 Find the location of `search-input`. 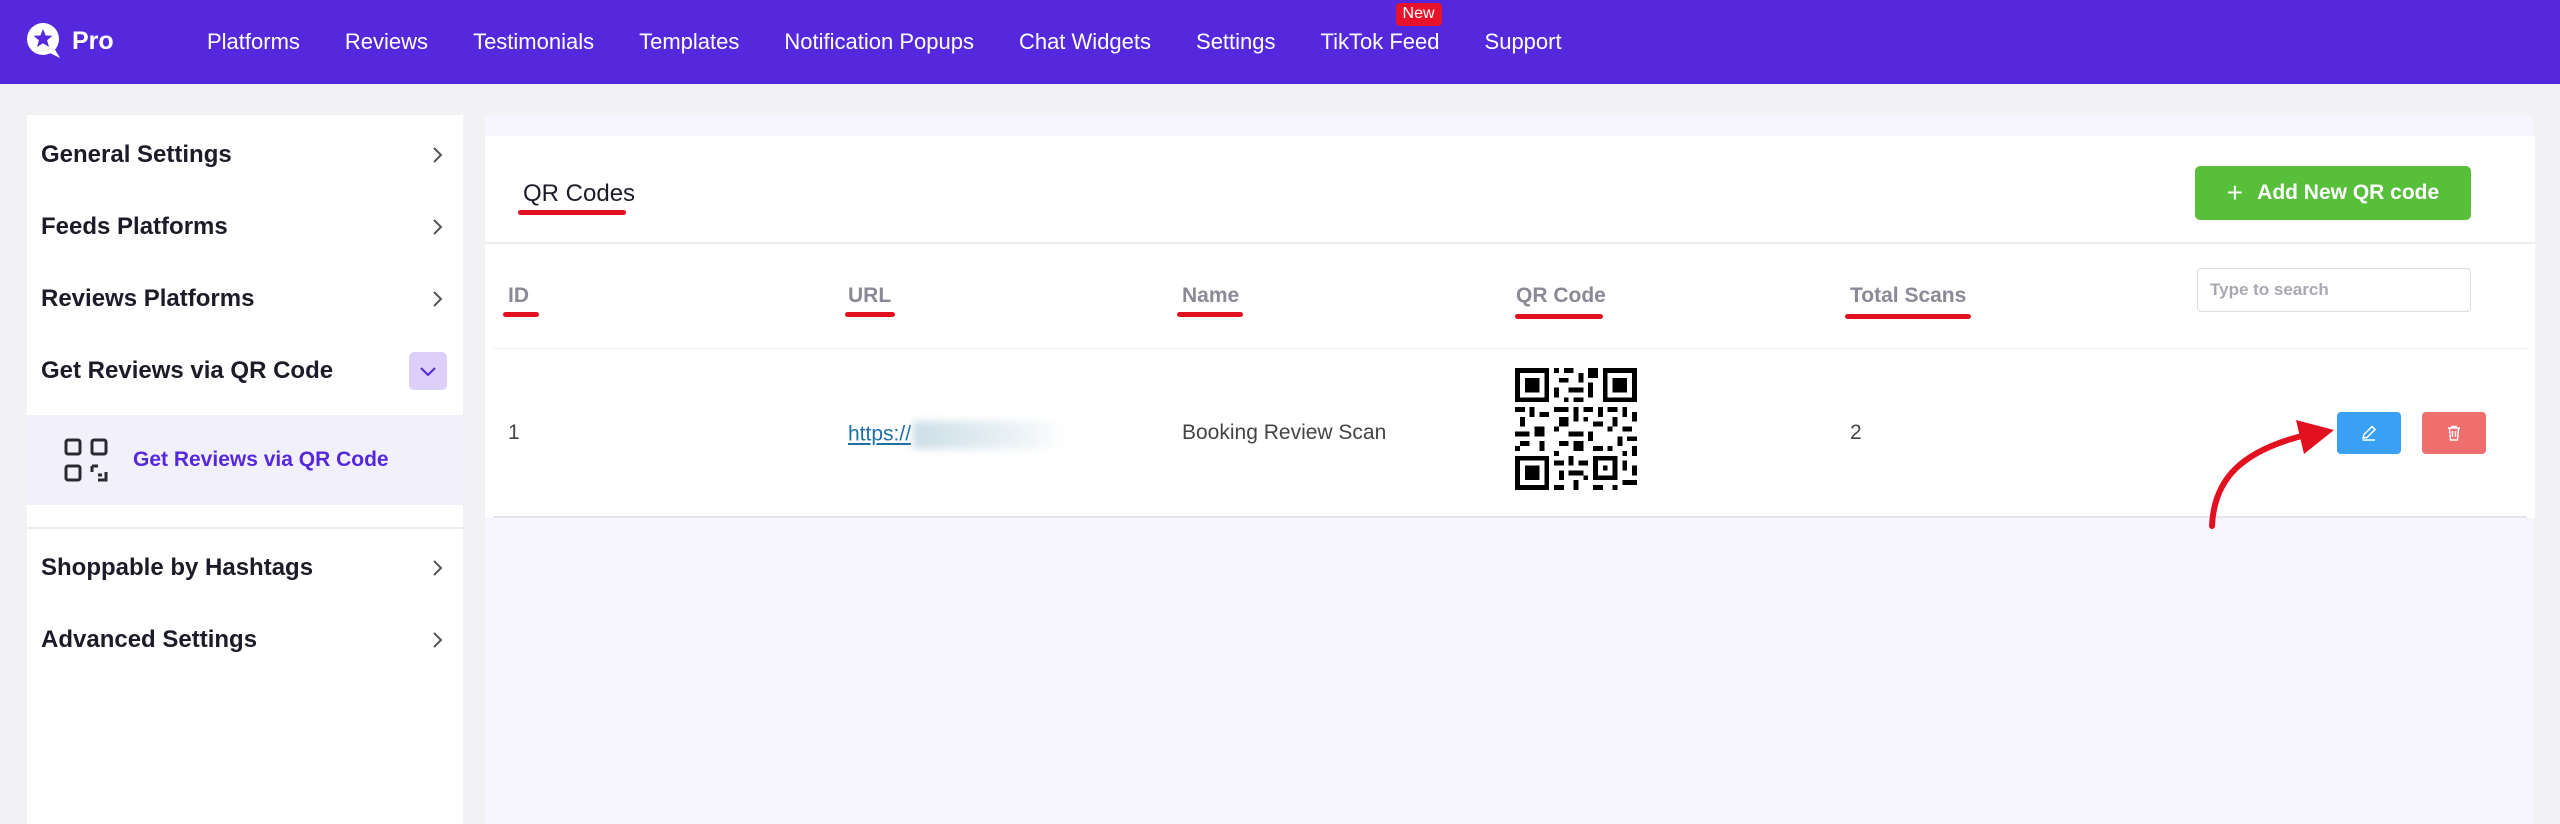

search-input is located at coordinates (2334, 290).